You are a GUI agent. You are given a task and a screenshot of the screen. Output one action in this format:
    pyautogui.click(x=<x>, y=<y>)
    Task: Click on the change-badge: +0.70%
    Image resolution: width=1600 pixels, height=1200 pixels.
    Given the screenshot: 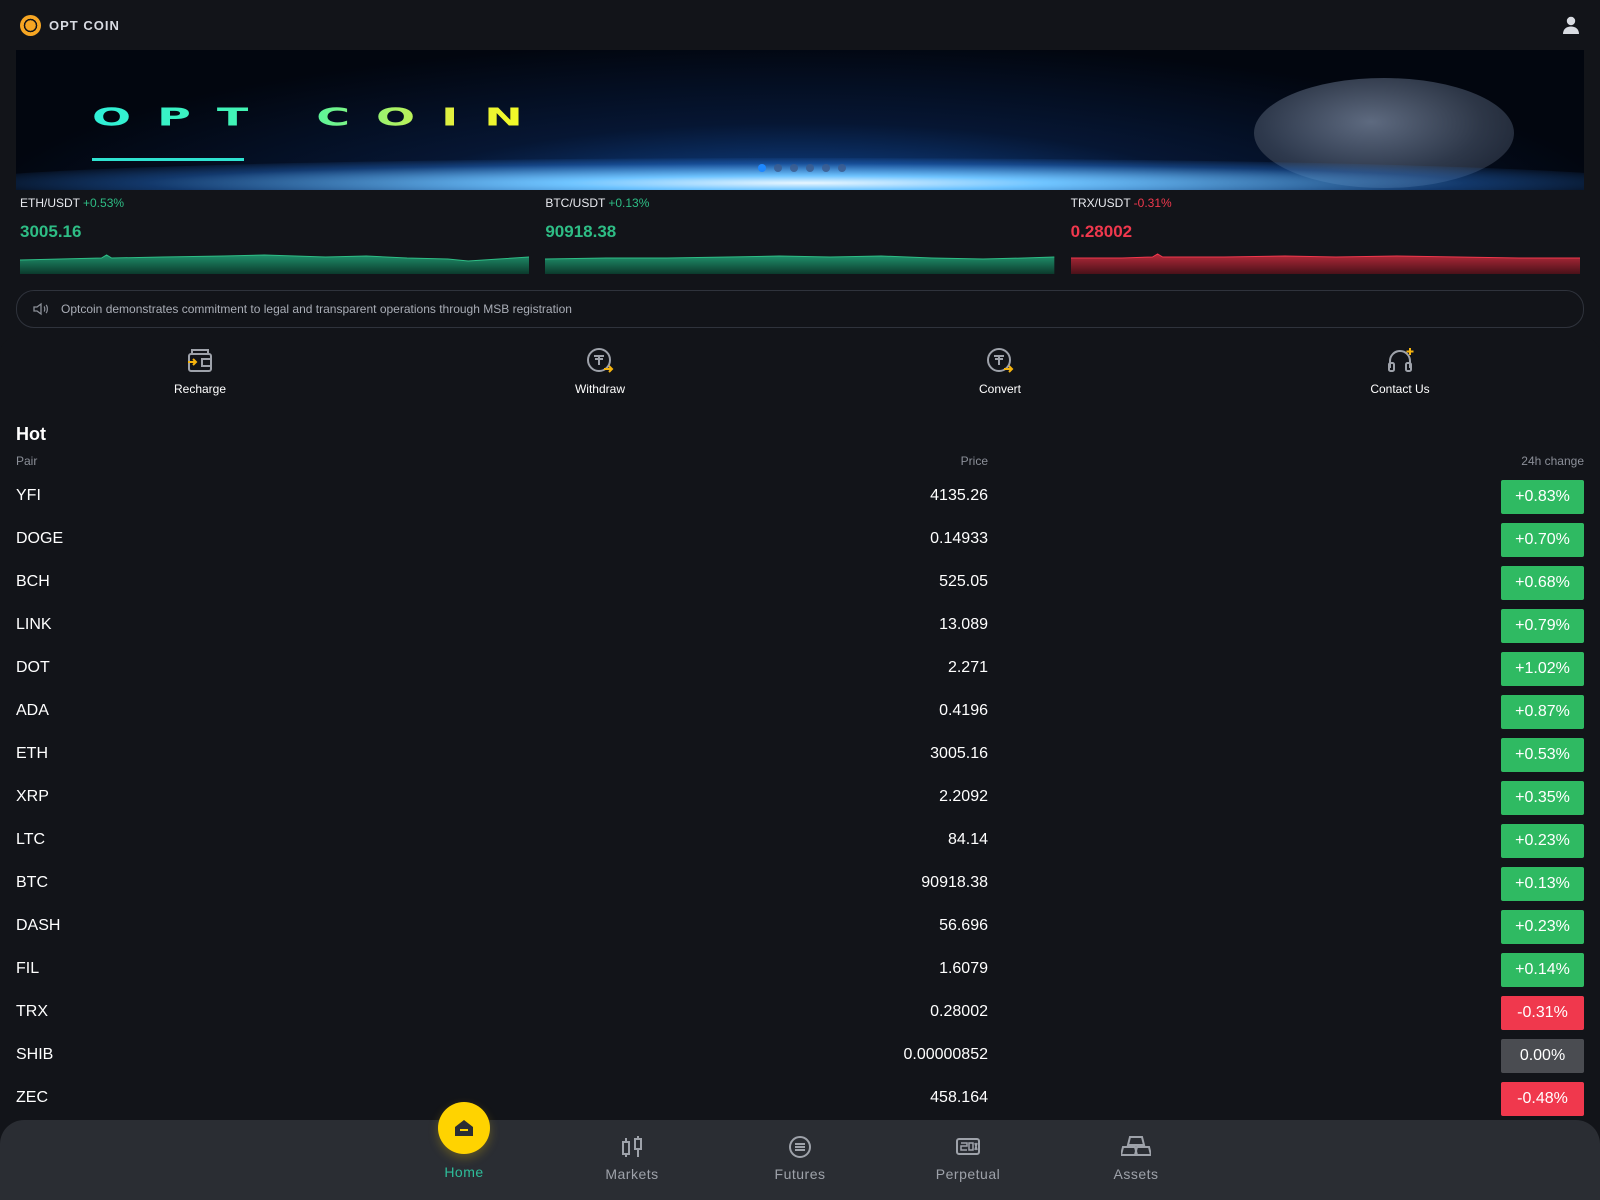 What is the action you would take?
    pyautogui.click(x=1542, y=540)
    